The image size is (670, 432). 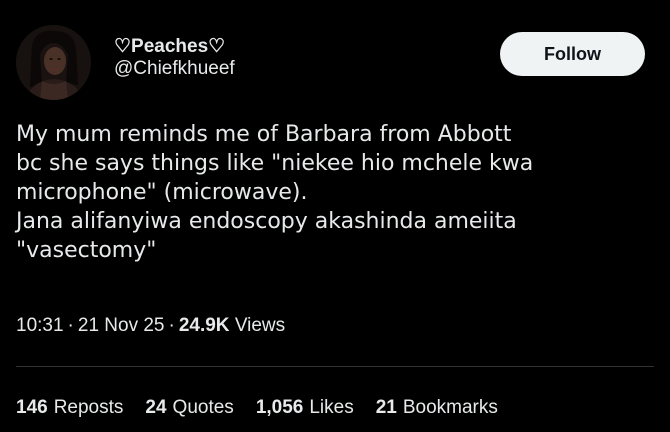 I want to click on tweet-date: 21 Nov 25, so click(x=121, y=325).